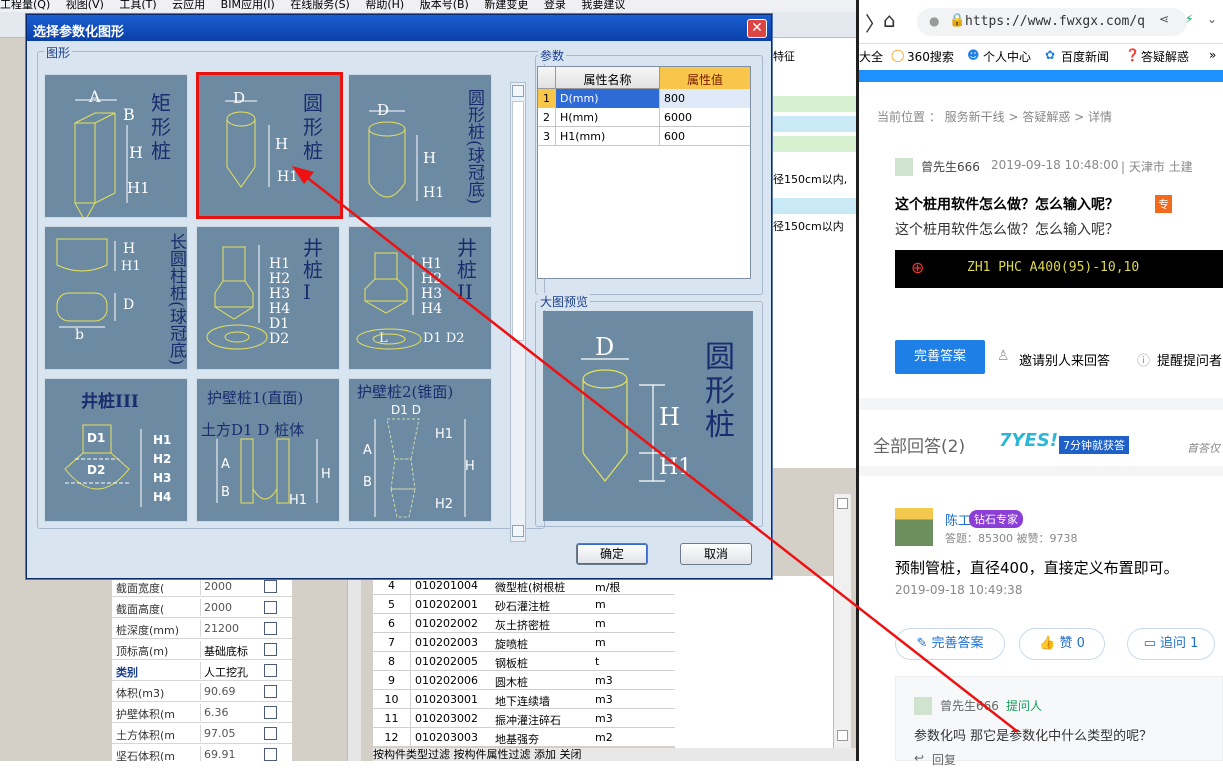 The width and height of the screenshot is (1223, 768). I want to click on menu-item: 登录, so click(555, 5).